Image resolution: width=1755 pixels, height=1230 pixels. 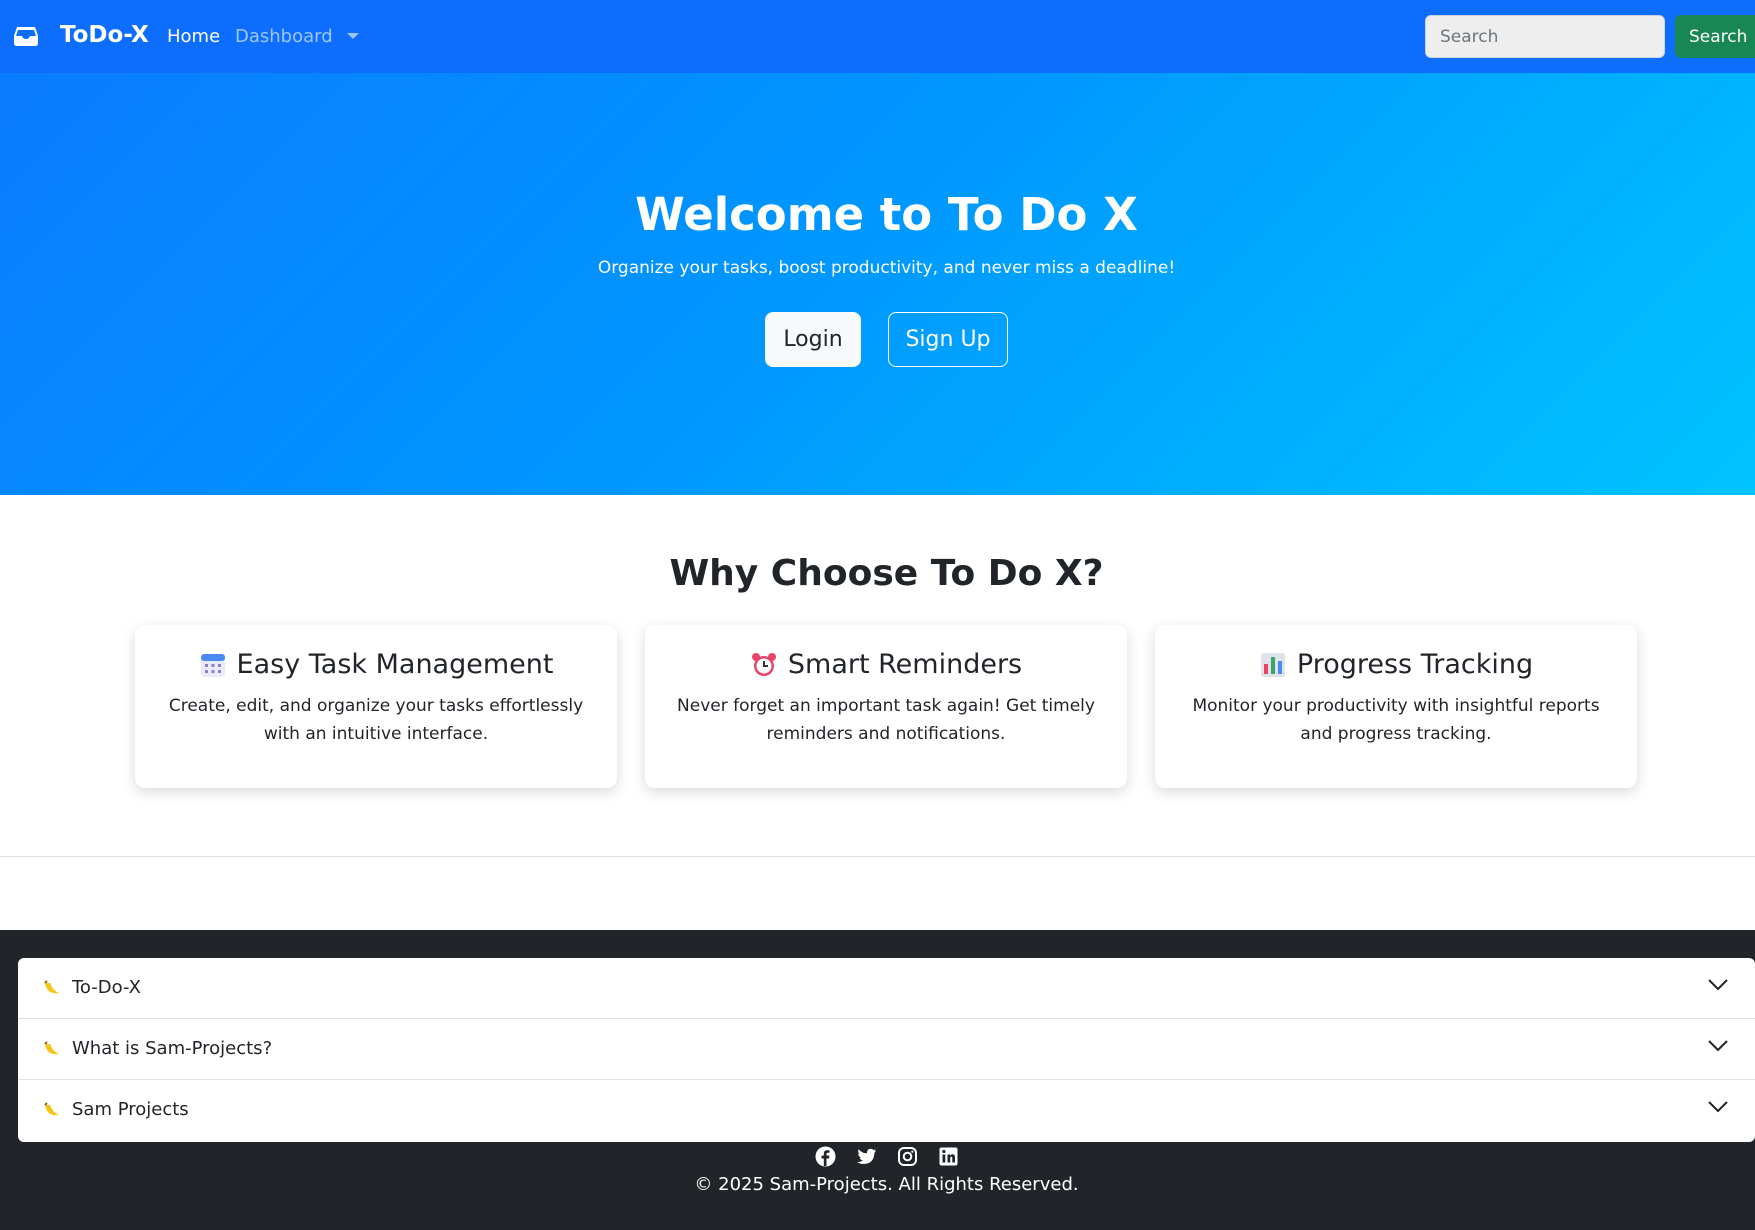 What do you see at coordinates (813, 339) in the screenshot?
I see `login-button: Login` at bounding box center [813, 339].